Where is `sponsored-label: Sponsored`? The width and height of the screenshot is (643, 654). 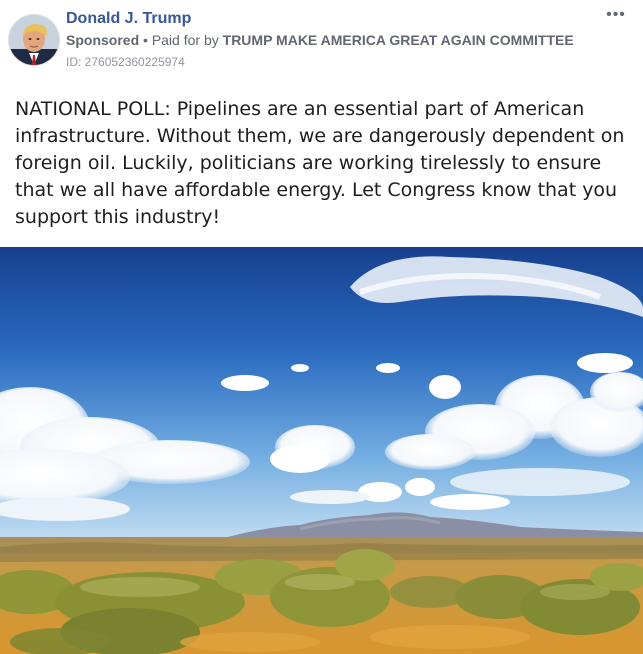
sponsored-label: Sponsored is located at coordinates (103, 40).